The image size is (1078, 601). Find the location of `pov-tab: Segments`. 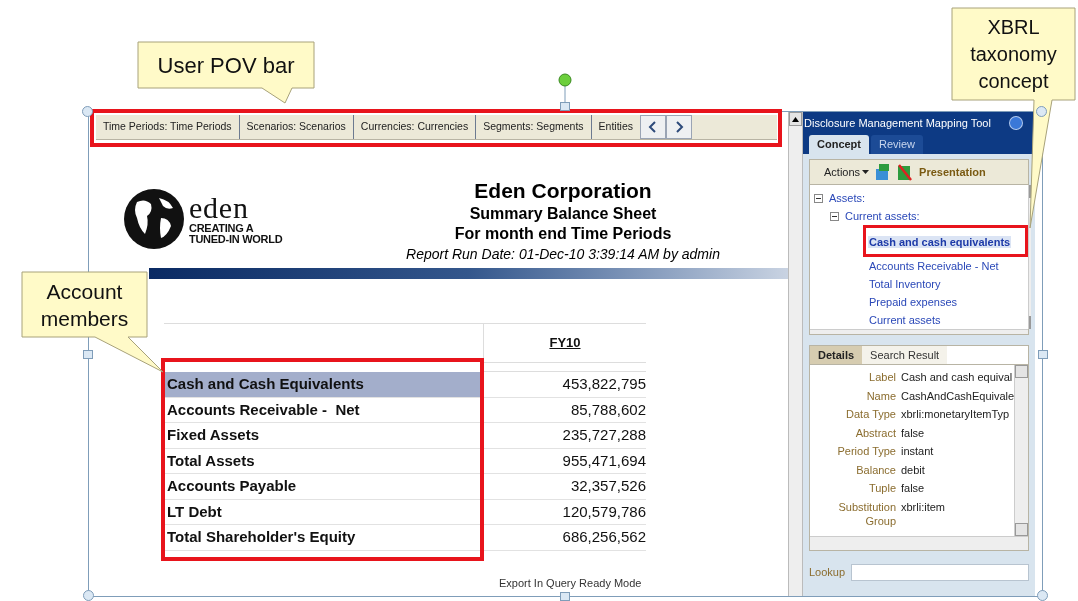

pov-tab: Segments is located at coordinates (534, 127).